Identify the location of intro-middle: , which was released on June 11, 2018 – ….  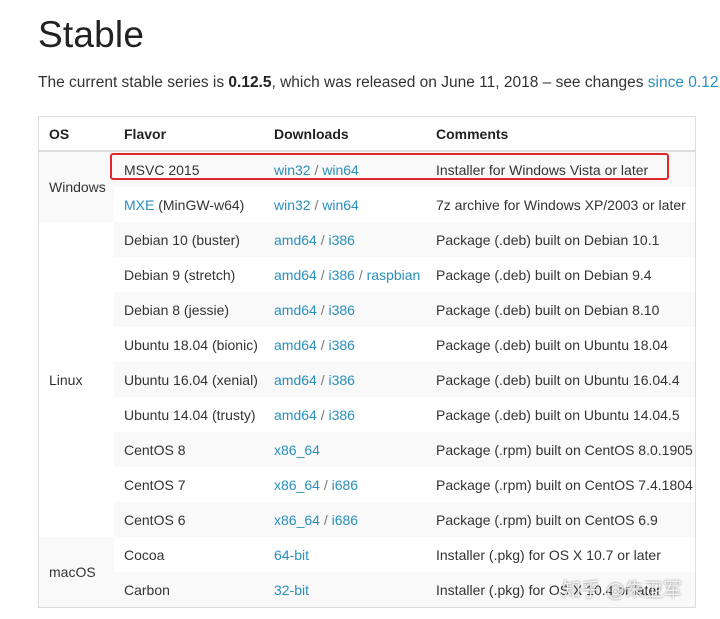
(459, 82).